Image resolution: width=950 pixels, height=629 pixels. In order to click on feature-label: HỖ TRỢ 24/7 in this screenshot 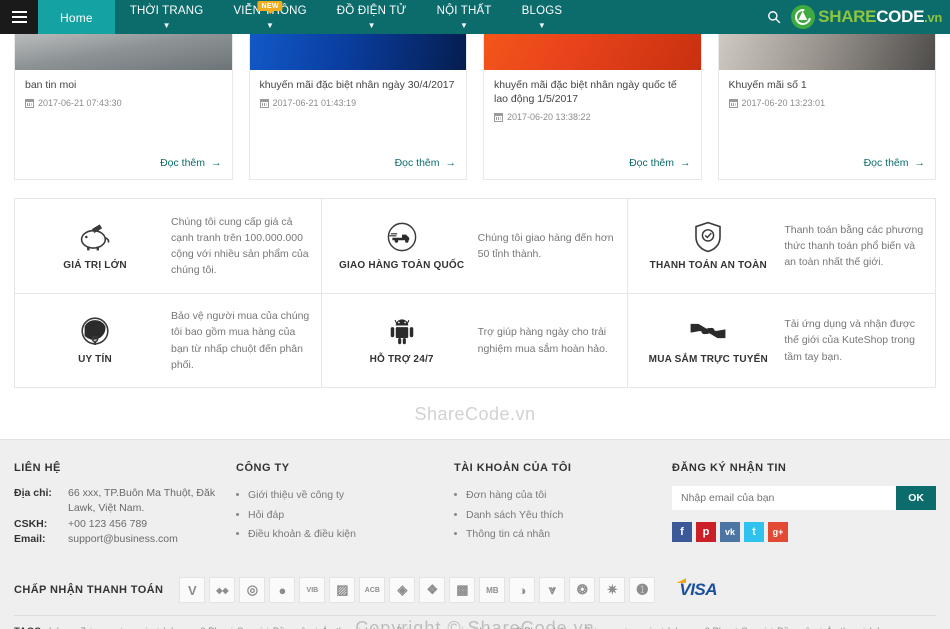, I will do `click(401, 360)`.